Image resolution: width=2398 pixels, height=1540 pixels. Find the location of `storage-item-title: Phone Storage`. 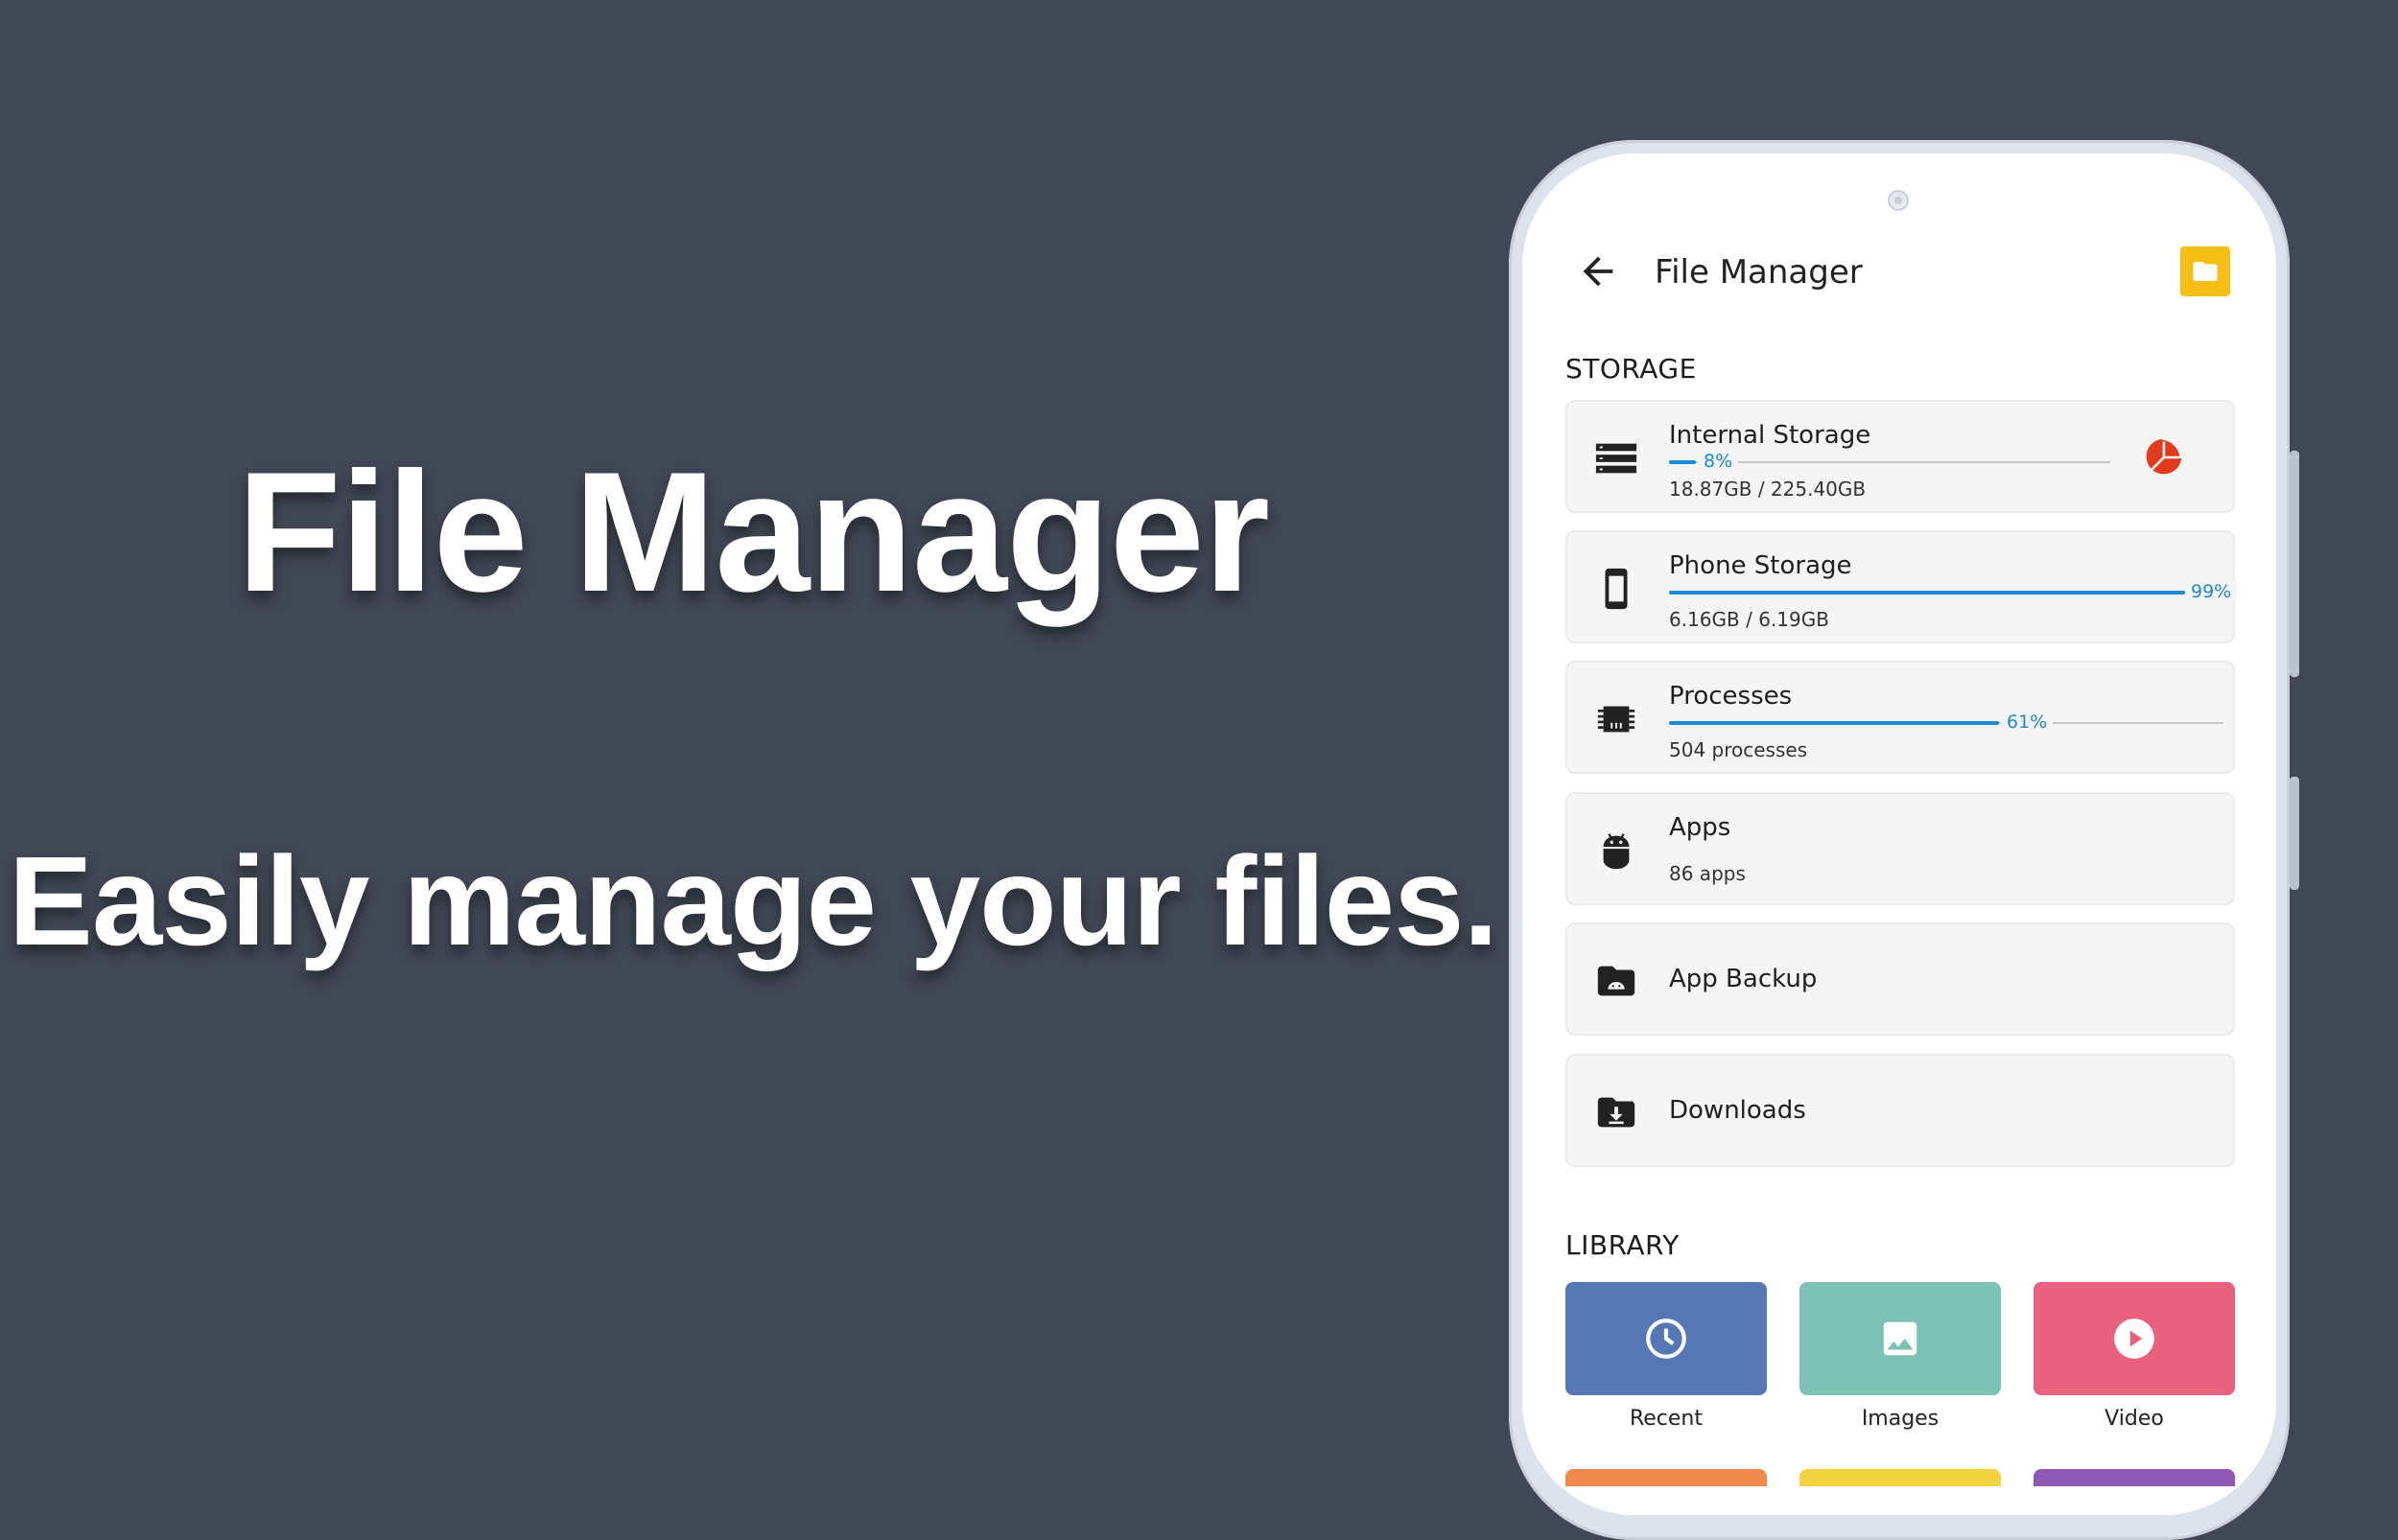

storage-item-title: Phone Storage is located at coordinates (1761, 566).